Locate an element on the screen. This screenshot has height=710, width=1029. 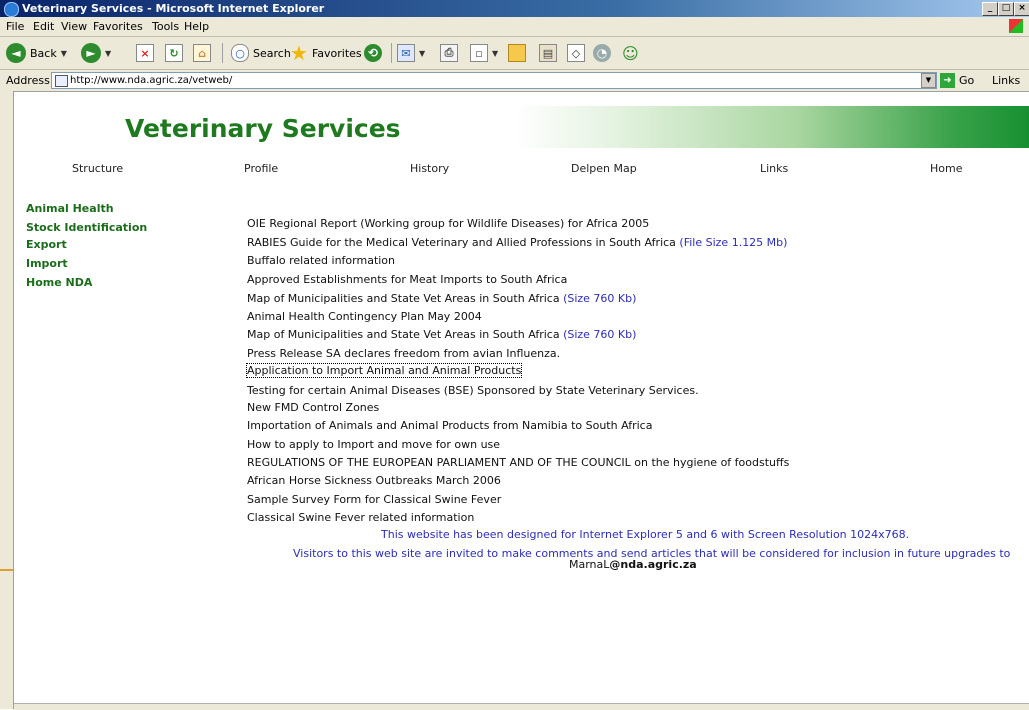
go-arrow-icon: ➜ is located at coordinates (947, 80).